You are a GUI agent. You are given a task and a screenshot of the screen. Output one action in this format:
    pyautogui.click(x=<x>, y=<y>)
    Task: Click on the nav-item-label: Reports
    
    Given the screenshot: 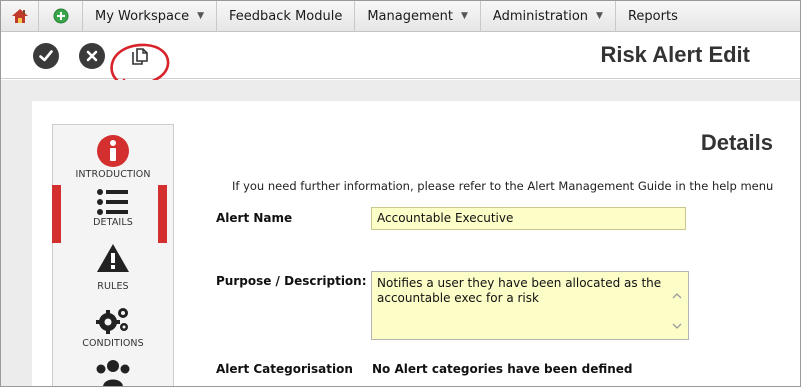 What is the action you would take?
    pyautogui.click(x=652, y=16)
    